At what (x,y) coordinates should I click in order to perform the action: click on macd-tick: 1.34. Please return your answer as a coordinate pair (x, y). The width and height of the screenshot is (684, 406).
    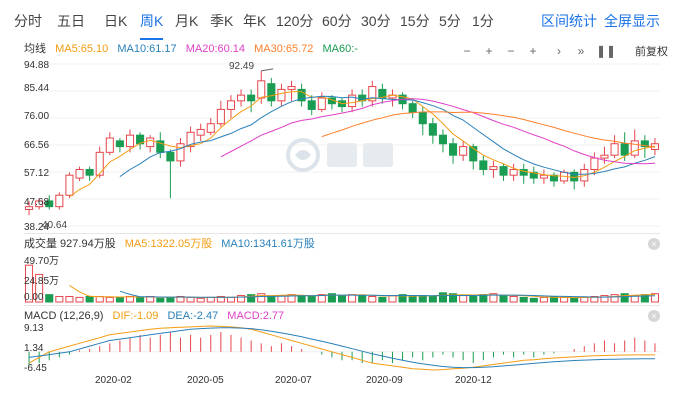
    Looking at the image, I should click on (34, 348).